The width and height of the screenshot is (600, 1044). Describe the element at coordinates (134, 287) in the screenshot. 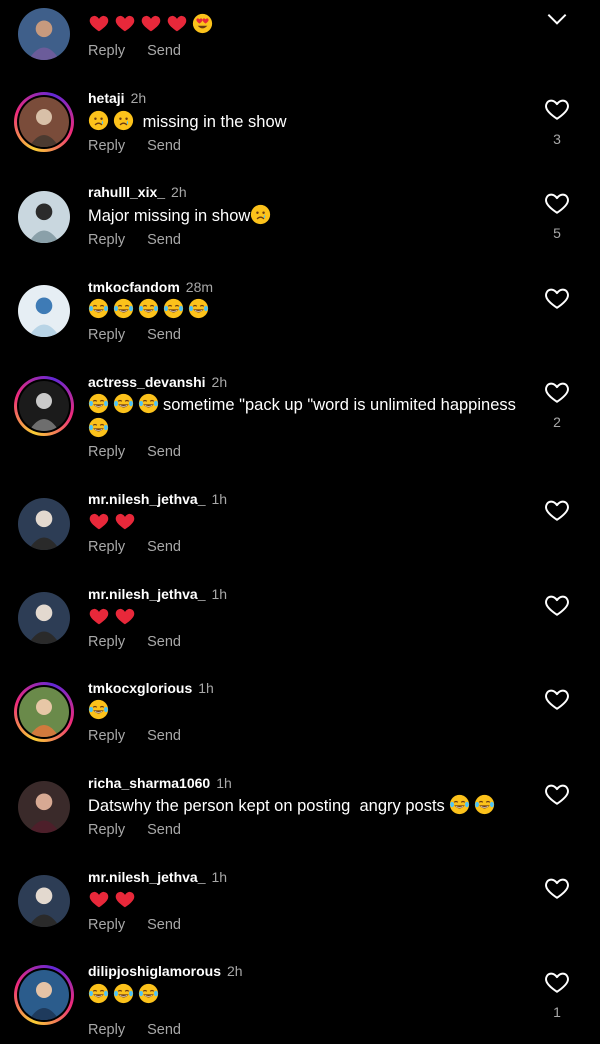

I see `comment-username: tmkocfandom` at that location.